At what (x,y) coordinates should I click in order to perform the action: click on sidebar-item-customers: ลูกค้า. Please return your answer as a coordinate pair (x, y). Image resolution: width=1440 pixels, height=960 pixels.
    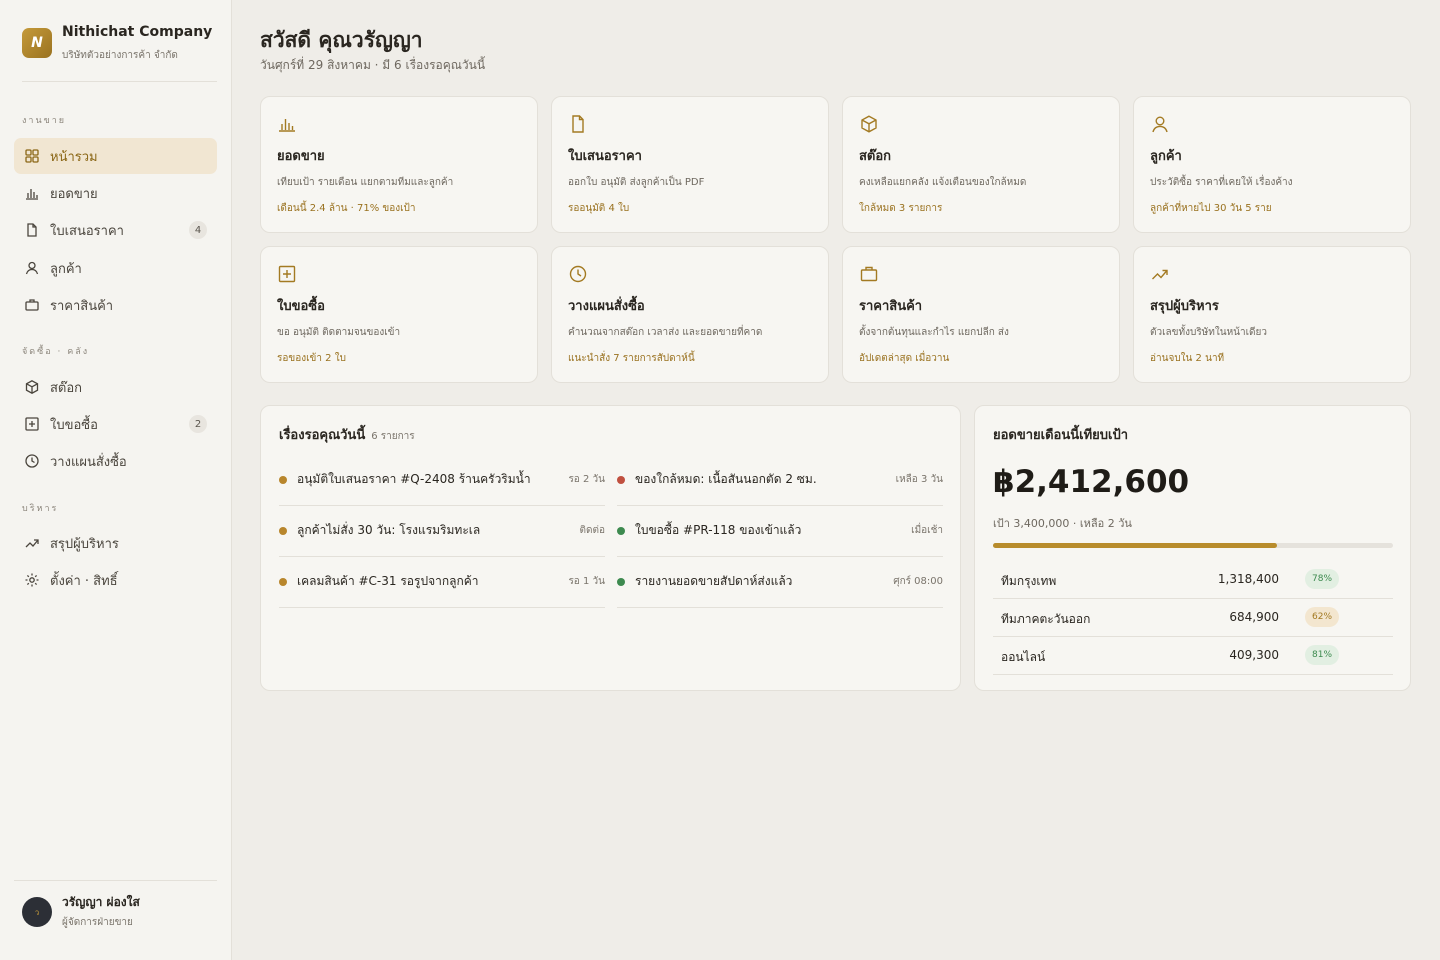
    Looking at the image, I should click on (115, 268).